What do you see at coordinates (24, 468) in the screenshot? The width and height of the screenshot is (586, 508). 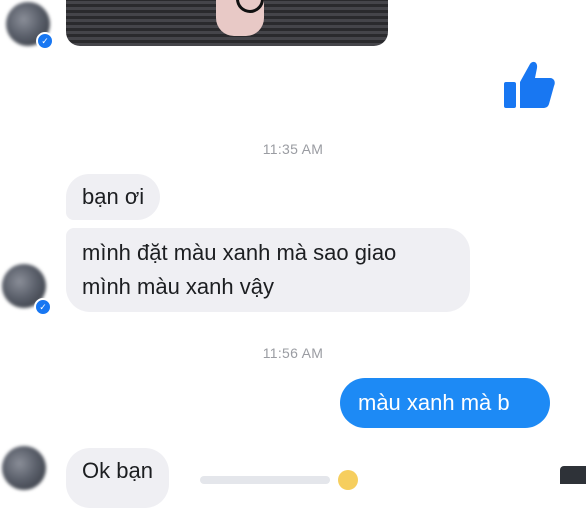 I see `avatar` at bounding box center [24, 468].